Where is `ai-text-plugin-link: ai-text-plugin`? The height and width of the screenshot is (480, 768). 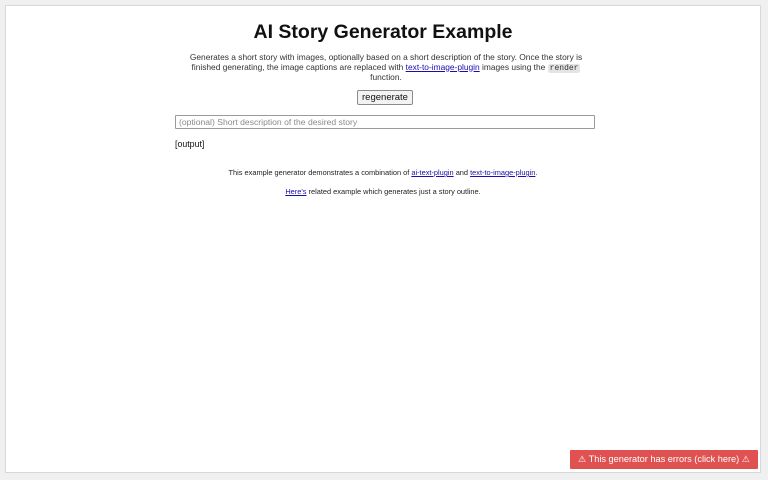
ai-text-plugin-link: ai-text-plugin is located at coordinates (432, 172).